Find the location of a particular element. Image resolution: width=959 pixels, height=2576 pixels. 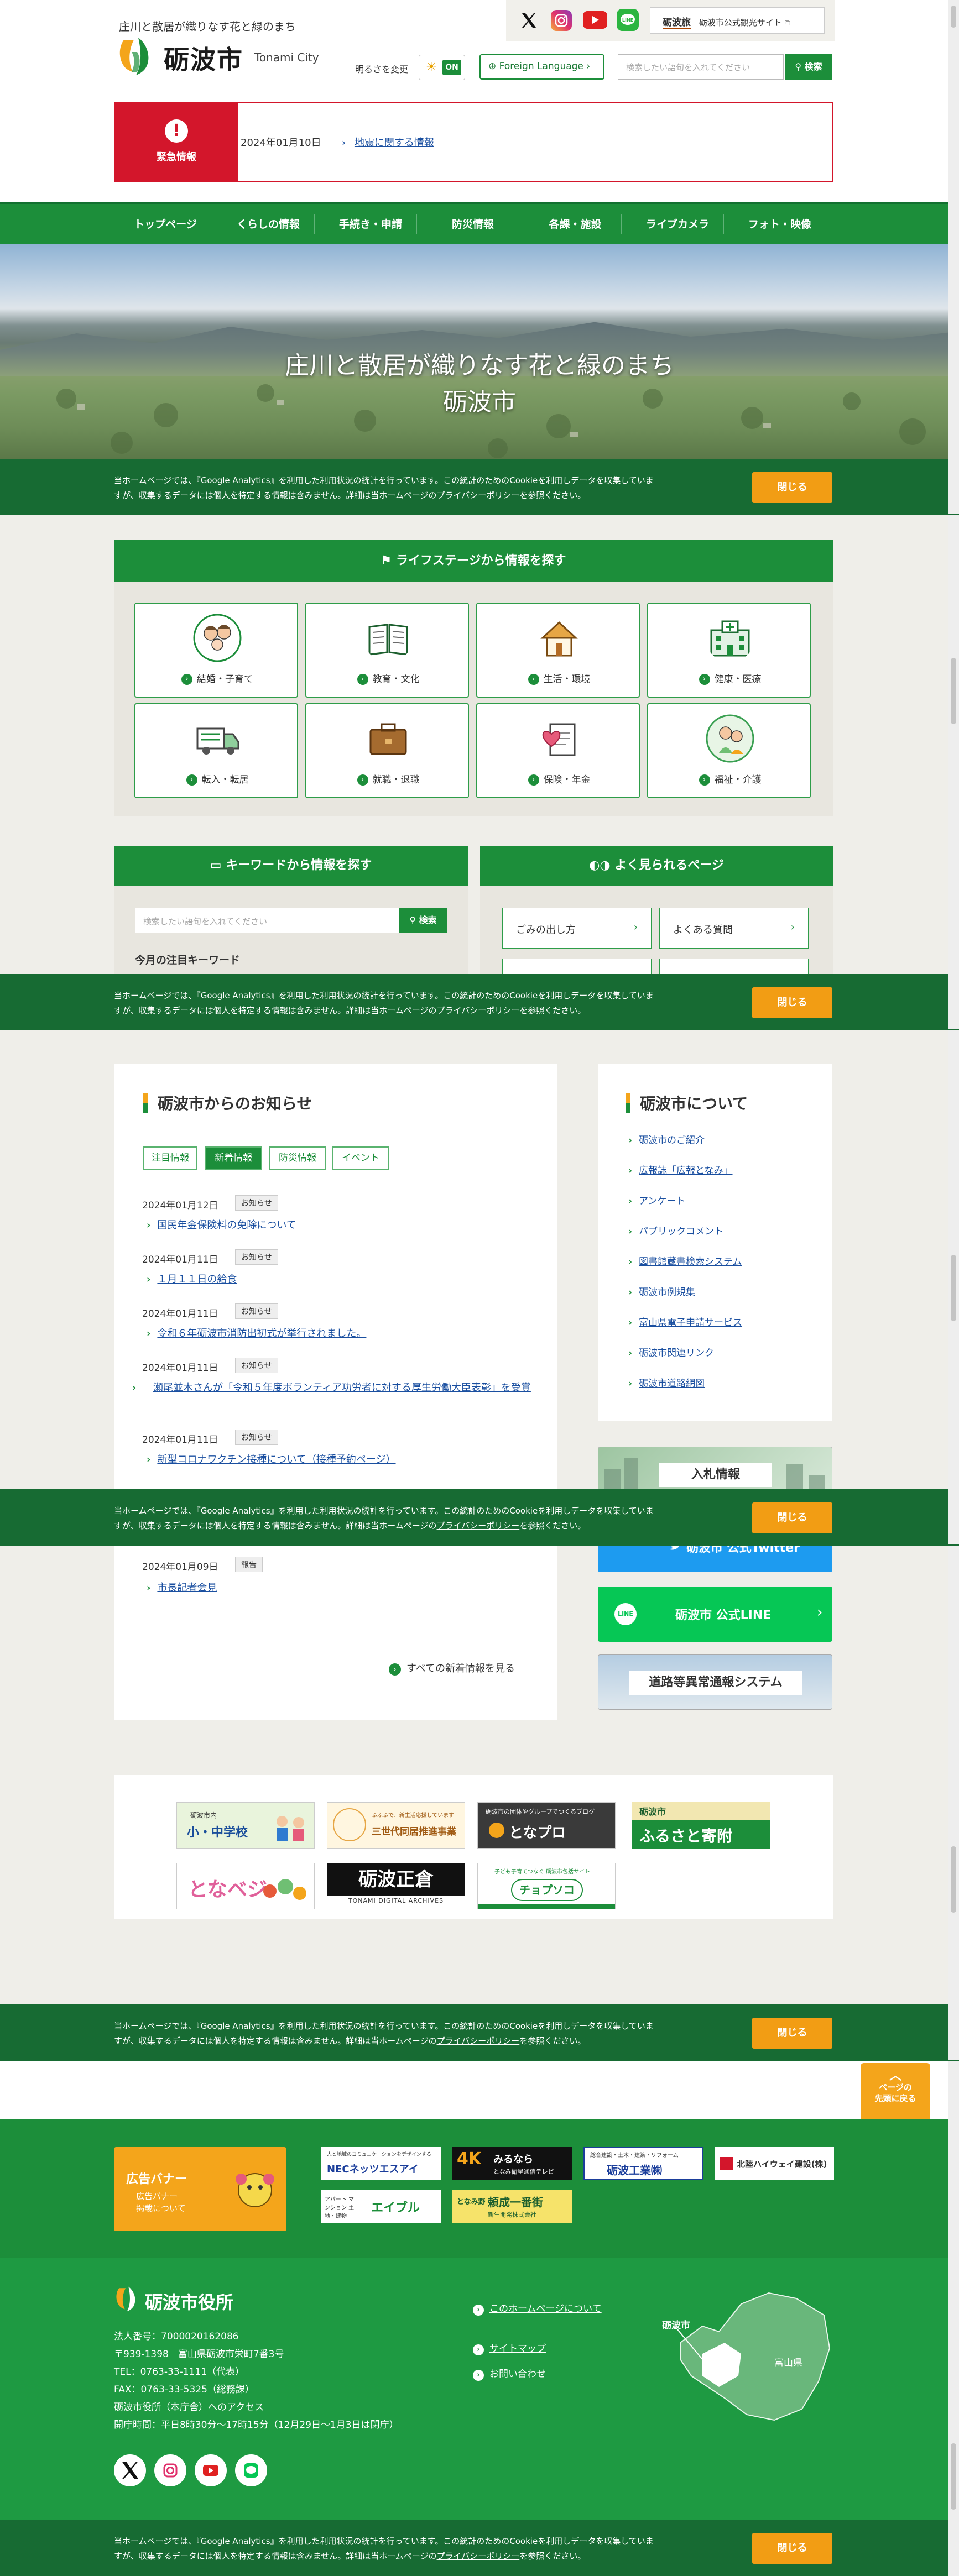

ad-tonami-tv: 4K みるなら となみ衛星通信テレビ is located at coordinates (512, 2163).